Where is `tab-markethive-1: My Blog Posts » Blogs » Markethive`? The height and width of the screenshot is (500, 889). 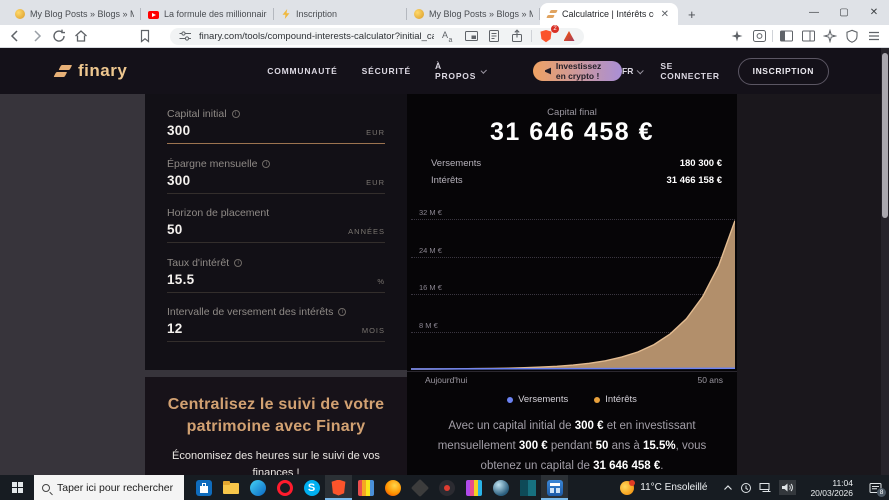 tab-markethive-1: My Blog Posts » Blogs » Markethive is located at coordinates (74, 14).